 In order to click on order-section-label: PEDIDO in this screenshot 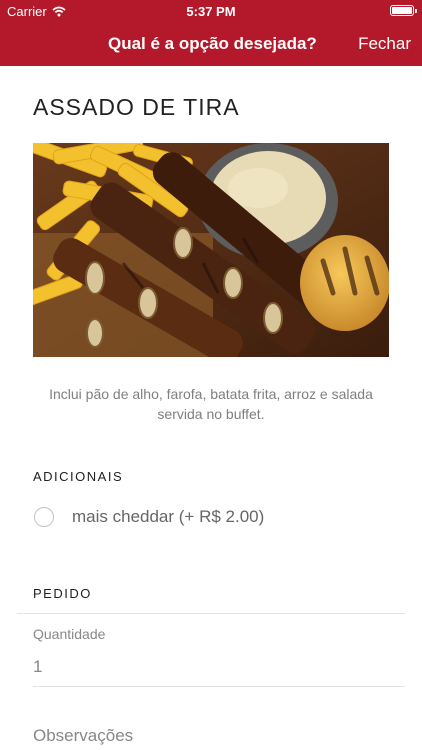, I will do `click(62, 593)`.